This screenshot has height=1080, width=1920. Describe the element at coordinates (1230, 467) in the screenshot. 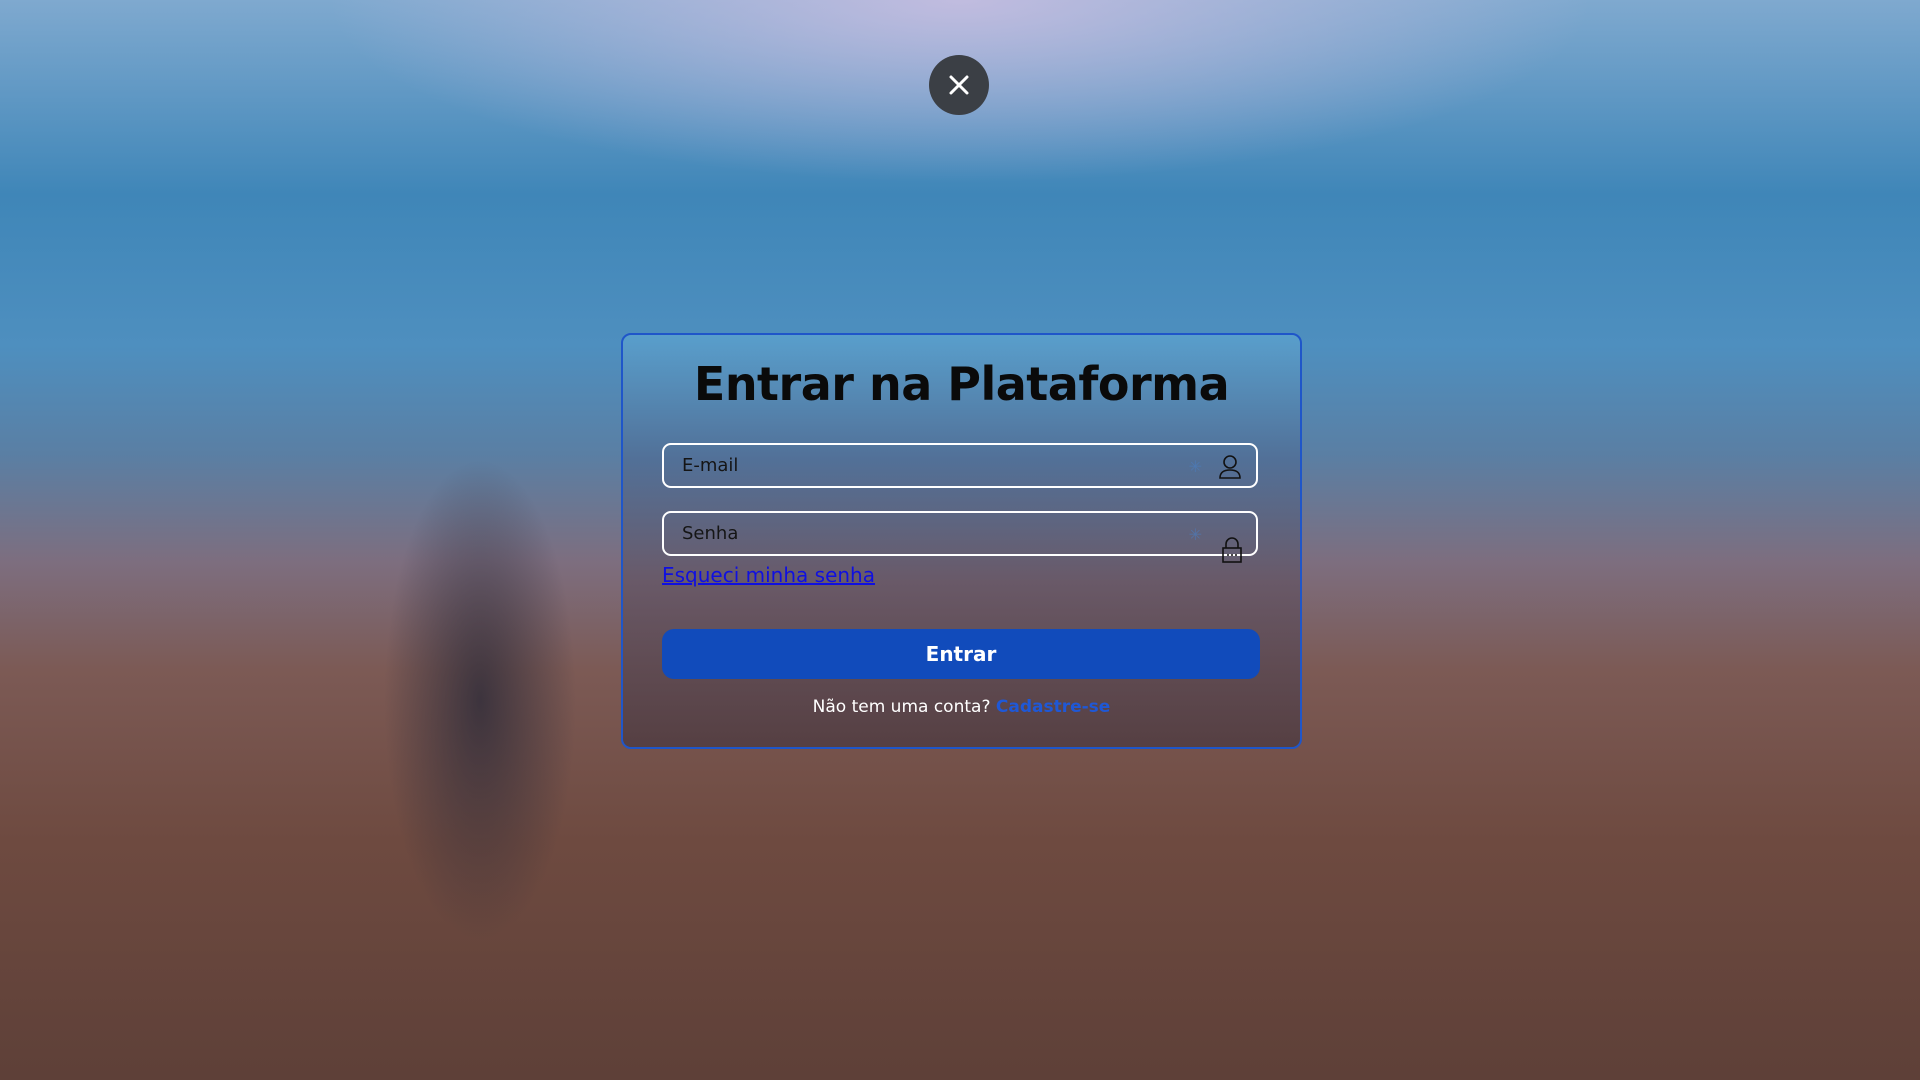

I see `user-icon` at that location.